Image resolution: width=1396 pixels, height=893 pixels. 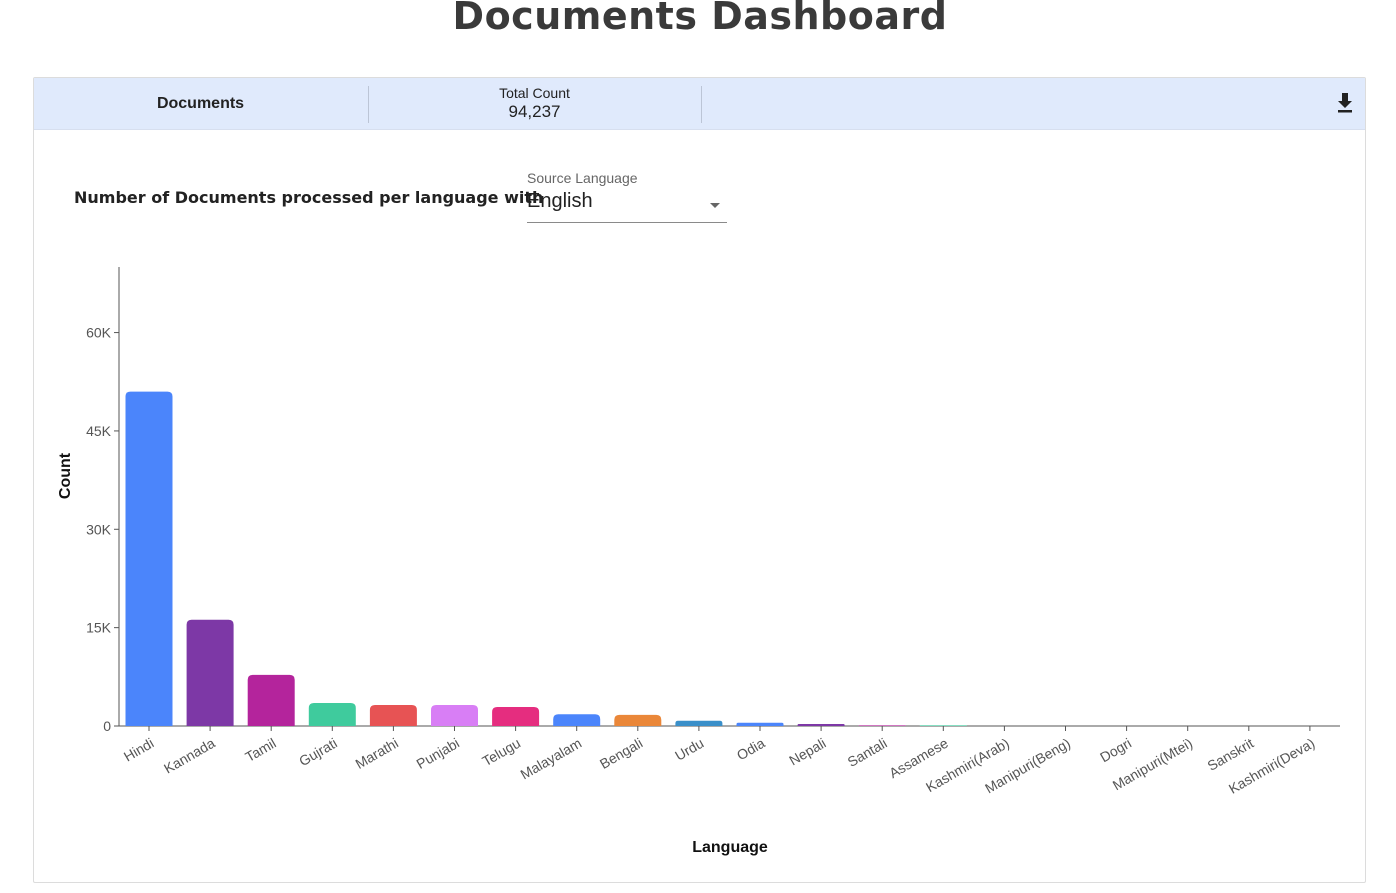 What do you see at coordinates (139, 750) in the screenshot?
I see `x-tick-label: Hindi` at bounding box center [139, 750].